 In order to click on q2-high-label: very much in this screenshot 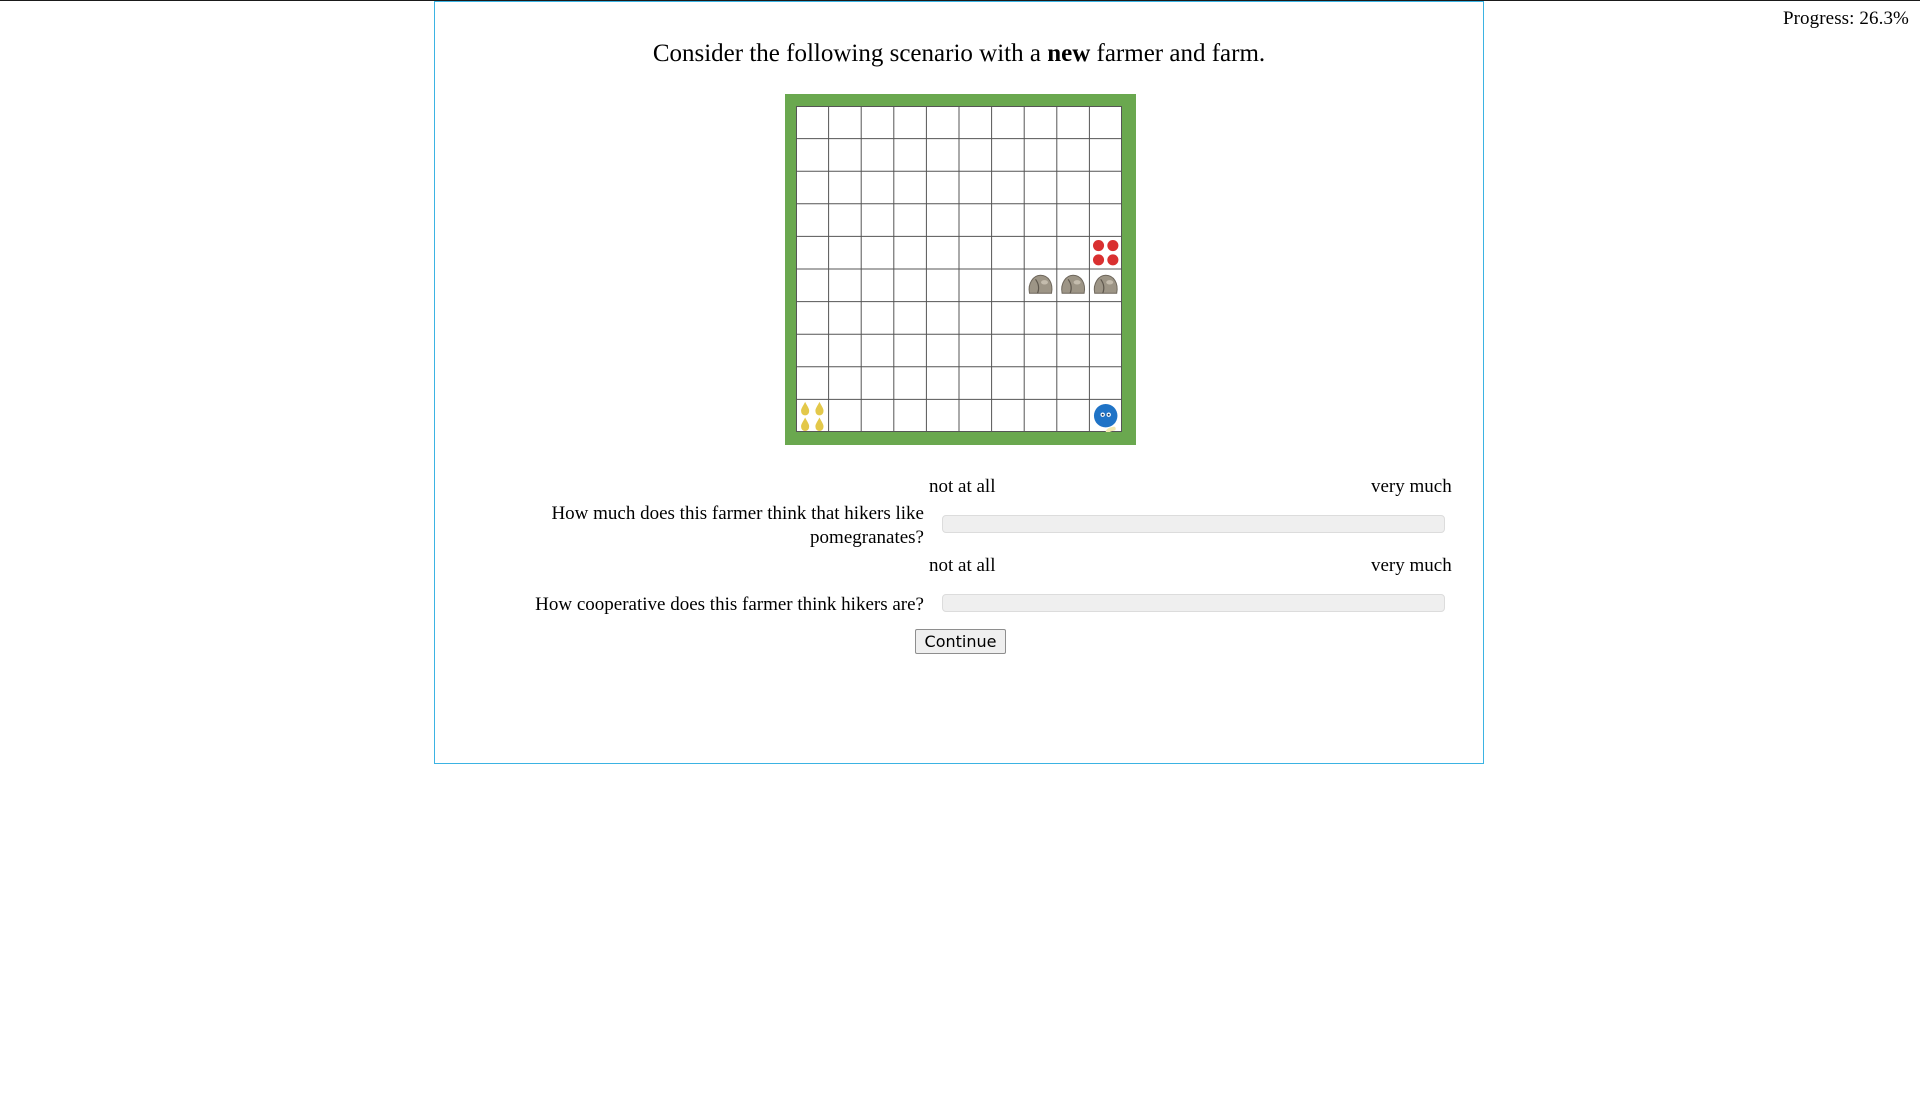, I will do `click(1411, 565)`.